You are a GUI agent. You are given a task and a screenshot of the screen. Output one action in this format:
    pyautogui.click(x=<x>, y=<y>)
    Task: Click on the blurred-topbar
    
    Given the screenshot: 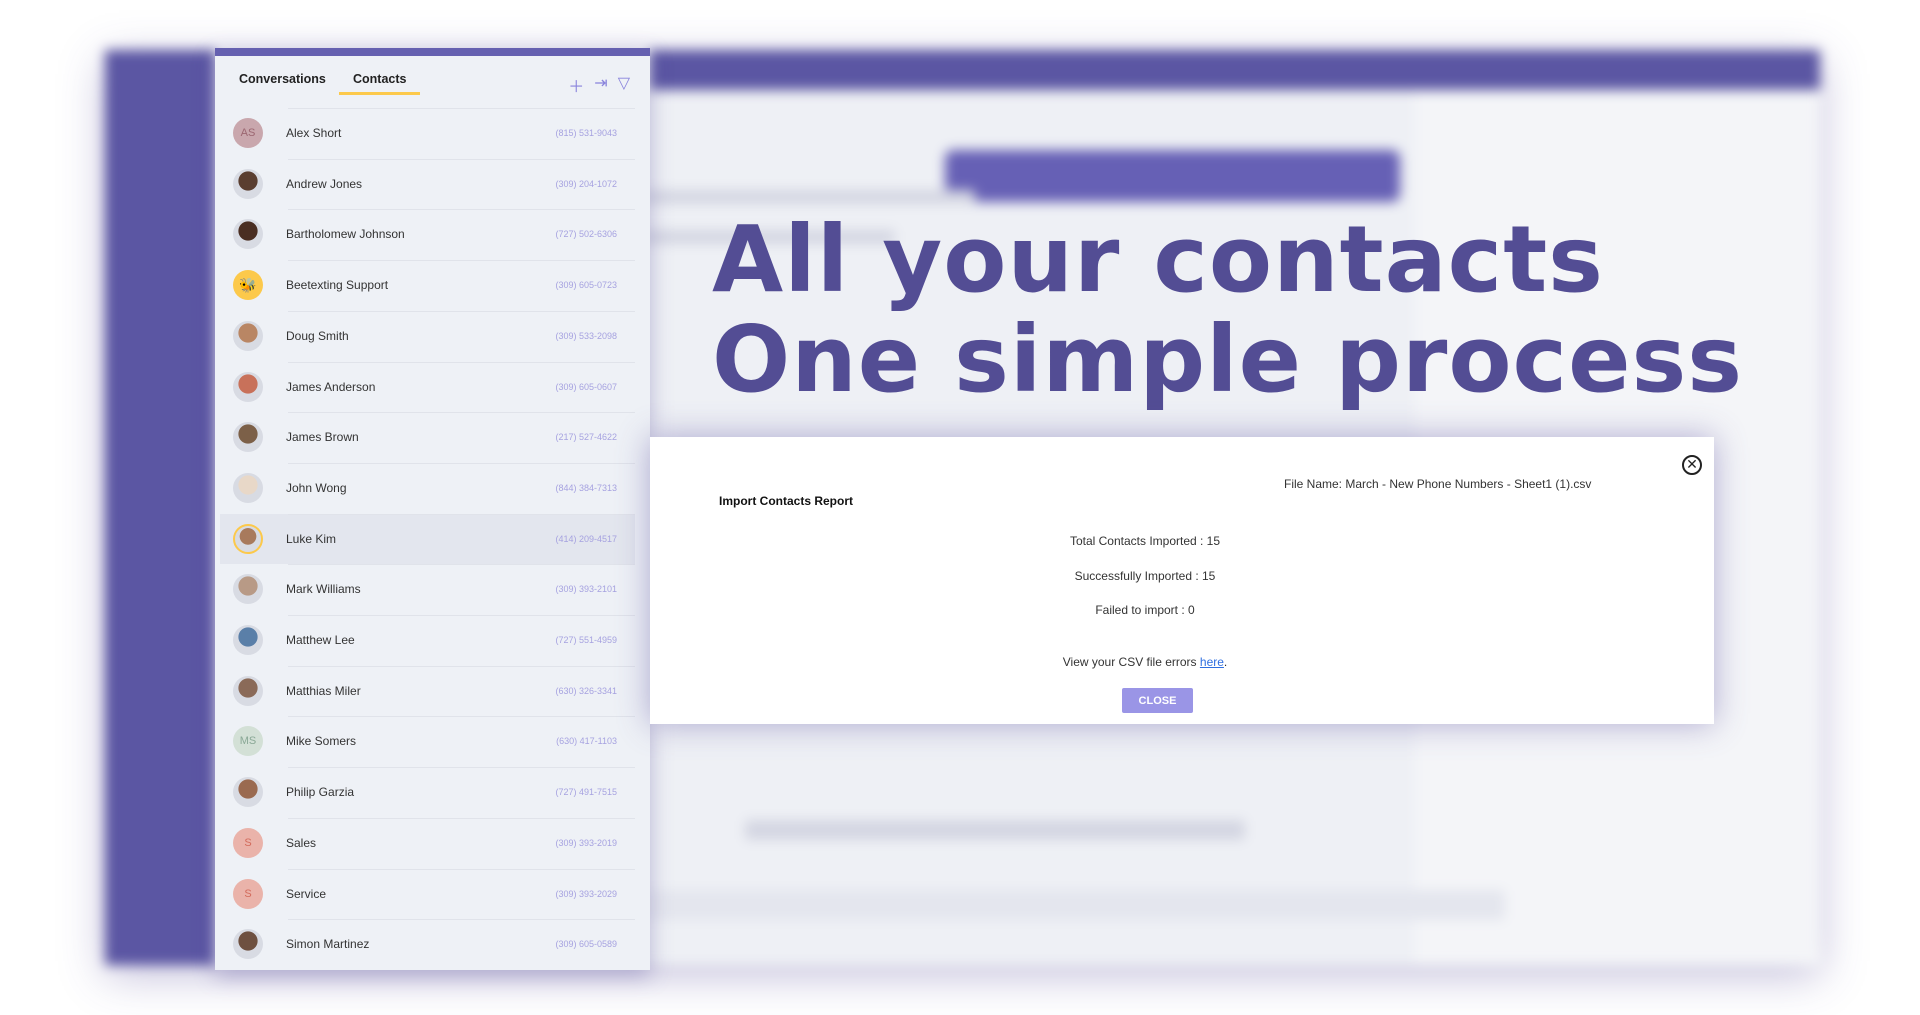 What is the action you would take?
    pyautogui.click(x=1235, y=70)
    